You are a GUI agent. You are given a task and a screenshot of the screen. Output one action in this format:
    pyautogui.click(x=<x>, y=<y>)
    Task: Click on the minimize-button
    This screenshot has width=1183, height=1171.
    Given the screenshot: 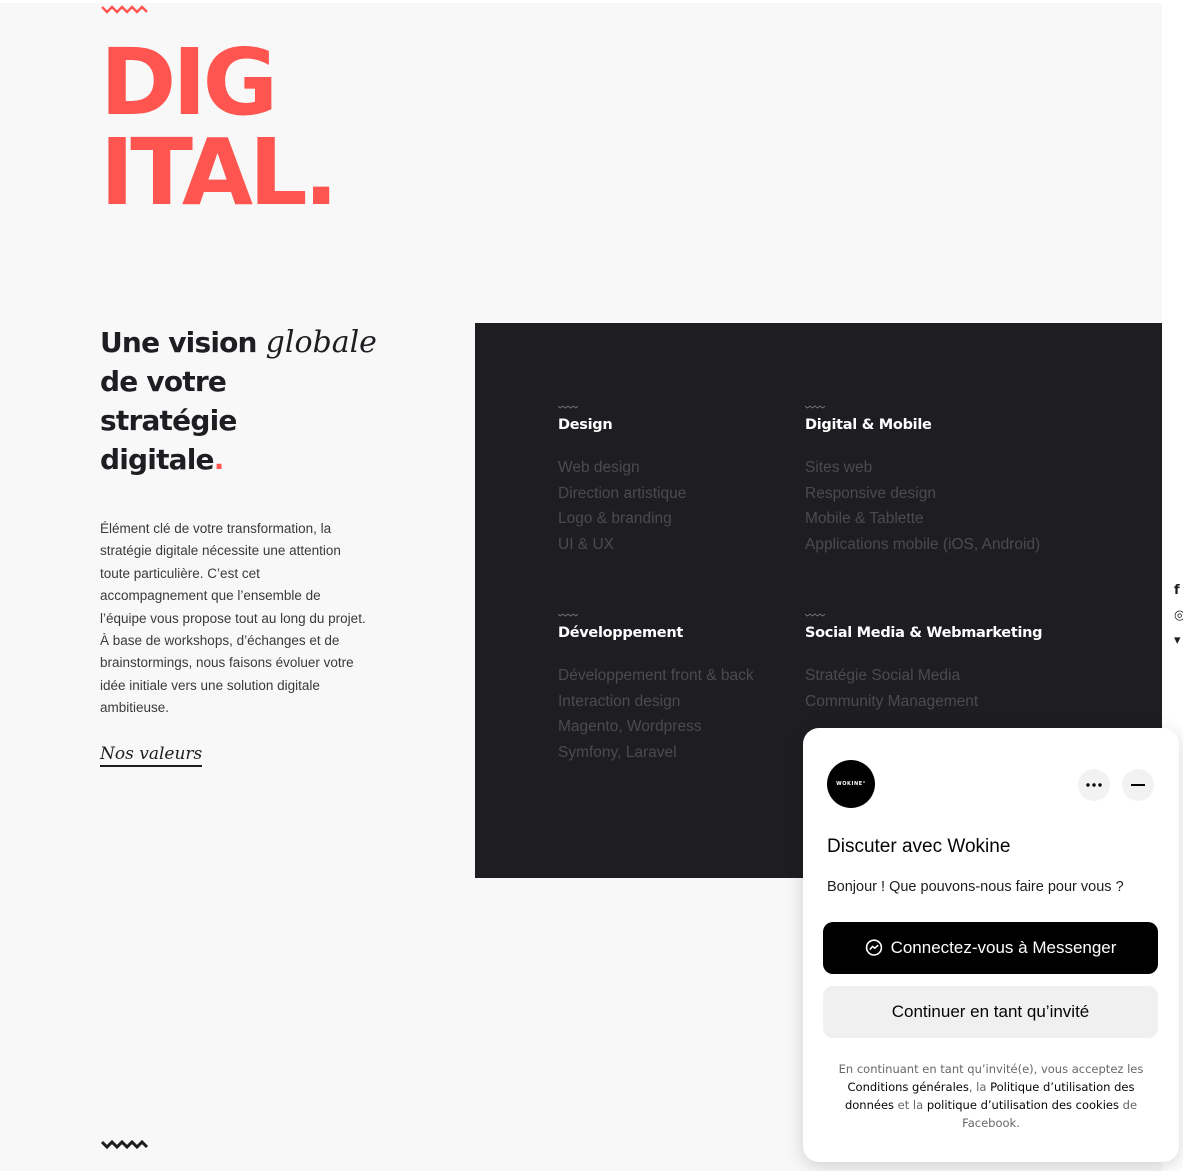 What is the action you would take?
    pyautogui.click(x=1138, y=785)
    